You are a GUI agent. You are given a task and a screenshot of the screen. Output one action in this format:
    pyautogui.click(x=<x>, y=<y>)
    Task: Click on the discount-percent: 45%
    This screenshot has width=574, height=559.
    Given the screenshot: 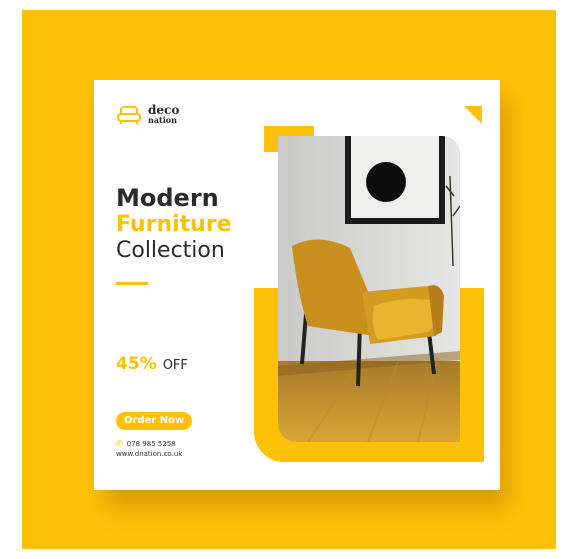 What is the action you would take?
    pyautogui.click(x=136, y=364)
    